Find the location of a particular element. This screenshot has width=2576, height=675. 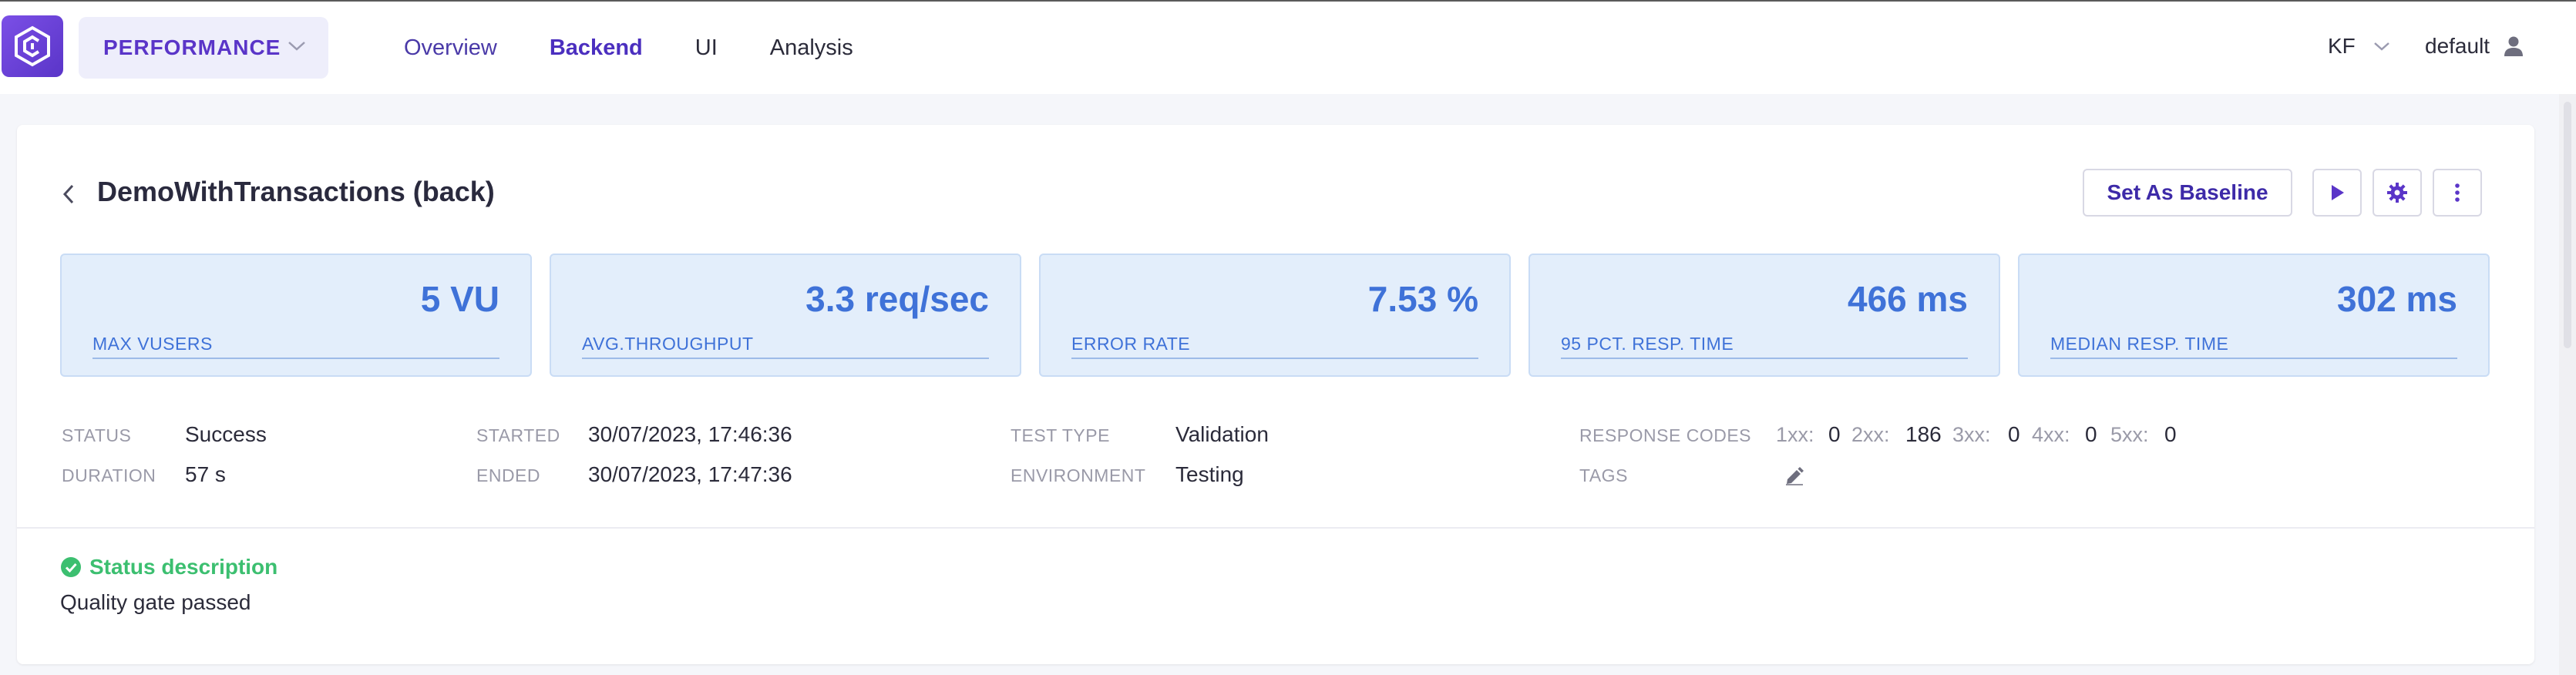

rc-3xx-label: 3xx: is located at coordinates (1971, 434).